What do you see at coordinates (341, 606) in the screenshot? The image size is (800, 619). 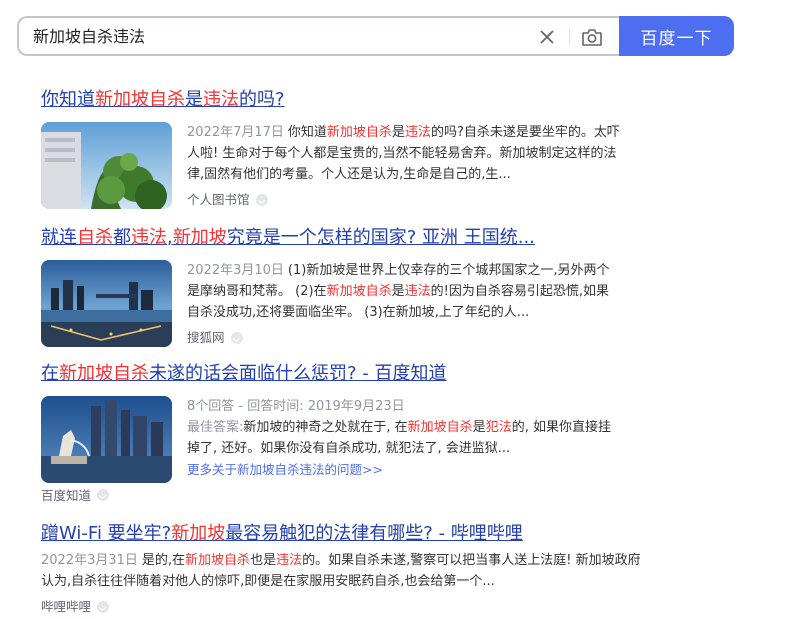 I see `result-source: 哔哩哔哩` at bounding box center [341, 606].